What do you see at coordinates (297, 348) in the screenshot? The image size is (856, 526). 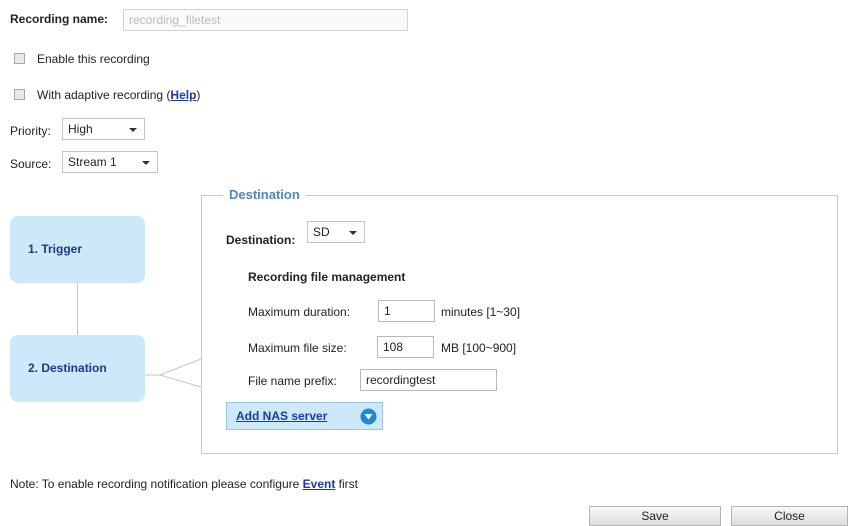 I see `max-file-size-label: Maximum file size:` at bounding box center [297, 348].